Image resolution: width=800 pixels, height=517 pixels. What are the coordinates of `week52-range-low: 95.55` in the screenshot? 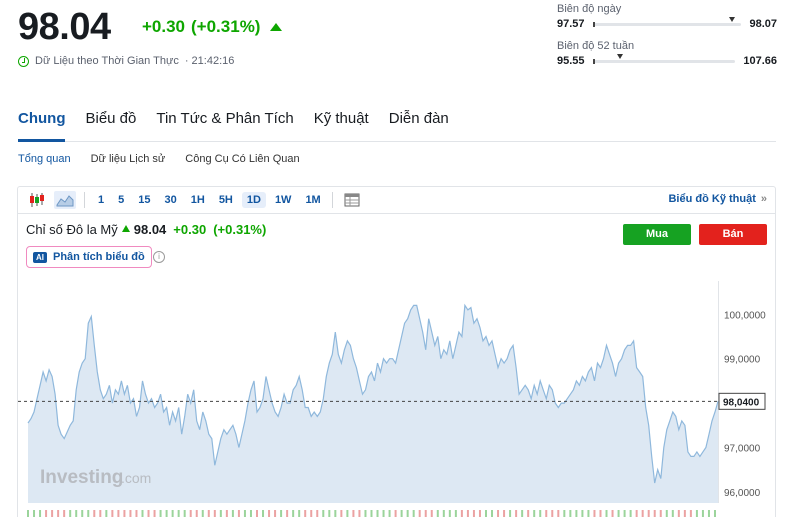 It's located at (571, 61).